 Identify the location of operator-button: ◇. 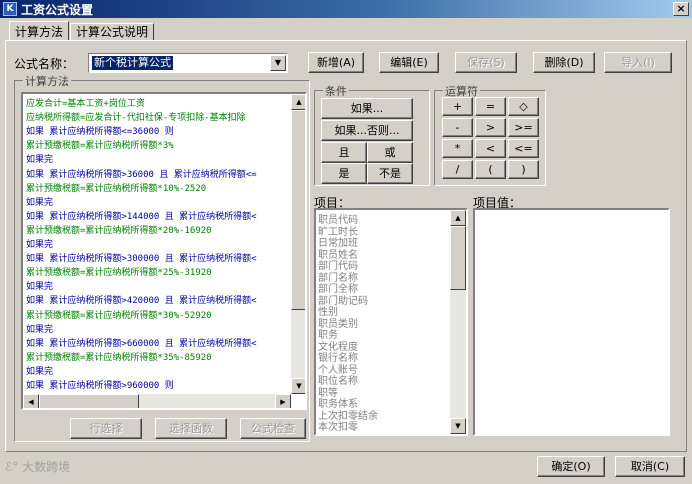
(523, 106).